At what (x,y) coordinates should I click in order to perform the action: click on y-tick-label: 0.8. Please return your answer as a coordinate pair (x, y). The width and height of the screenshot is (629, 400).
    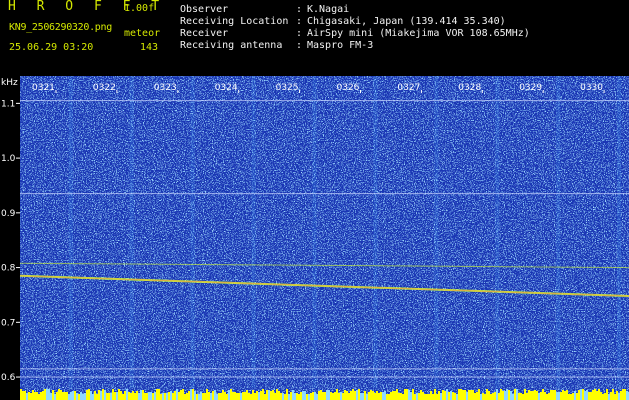
    Looking at the image, I should click on (8, 269).